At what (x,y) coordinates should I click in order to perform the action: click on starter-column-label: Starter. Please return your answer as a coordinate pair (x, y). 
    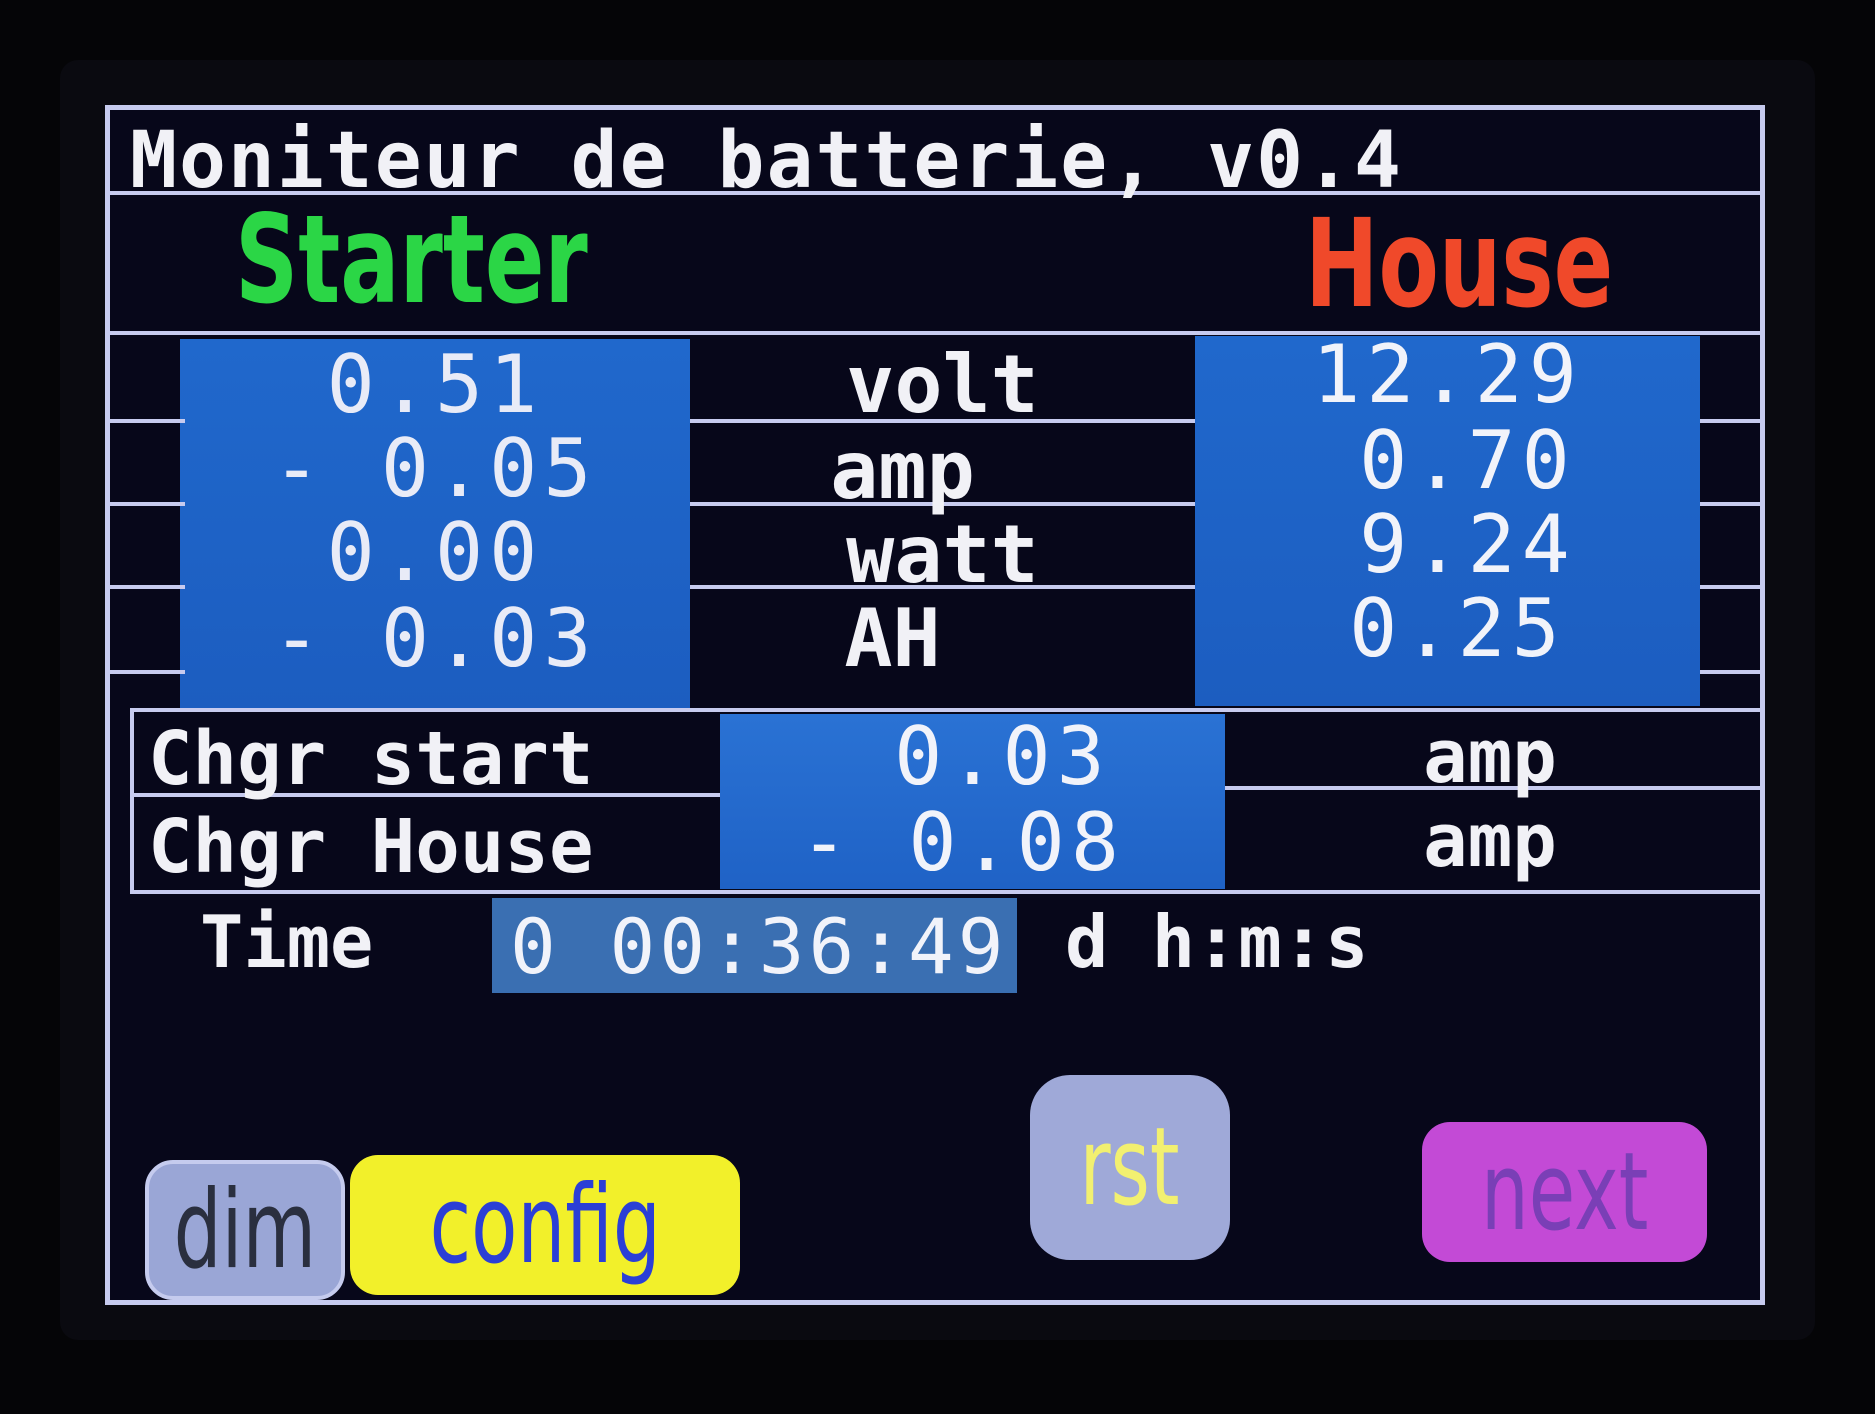
    Looking at the image, I should click on (411, 260).